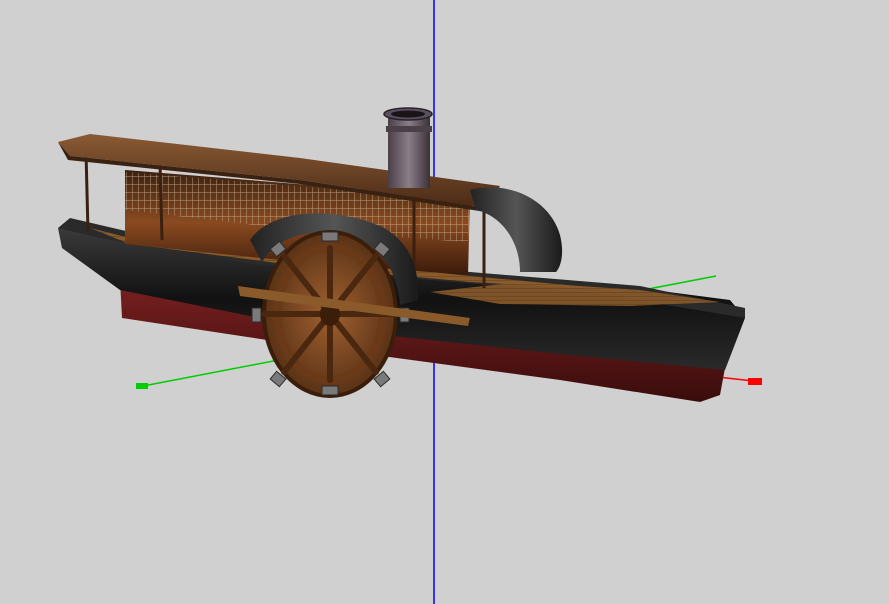  I want to click on funnel-band, so click(409, 129).